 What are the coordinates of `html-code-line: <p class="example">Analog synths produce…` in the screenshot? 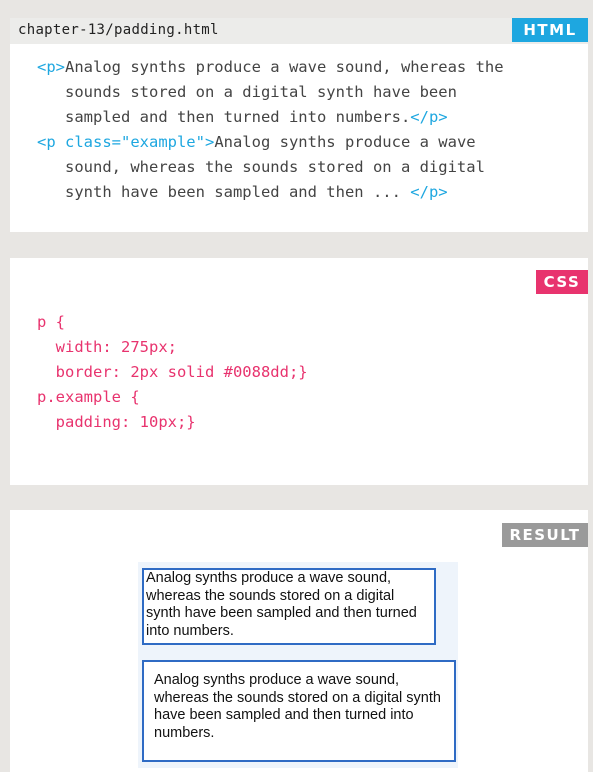 It's located at (270, 142).